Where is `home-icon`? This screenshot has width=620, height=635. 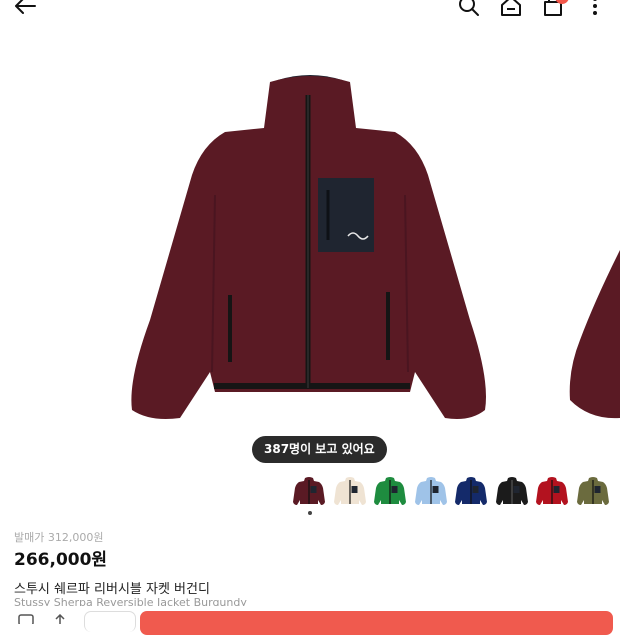 home-icon is located at coordinates (511, 8).